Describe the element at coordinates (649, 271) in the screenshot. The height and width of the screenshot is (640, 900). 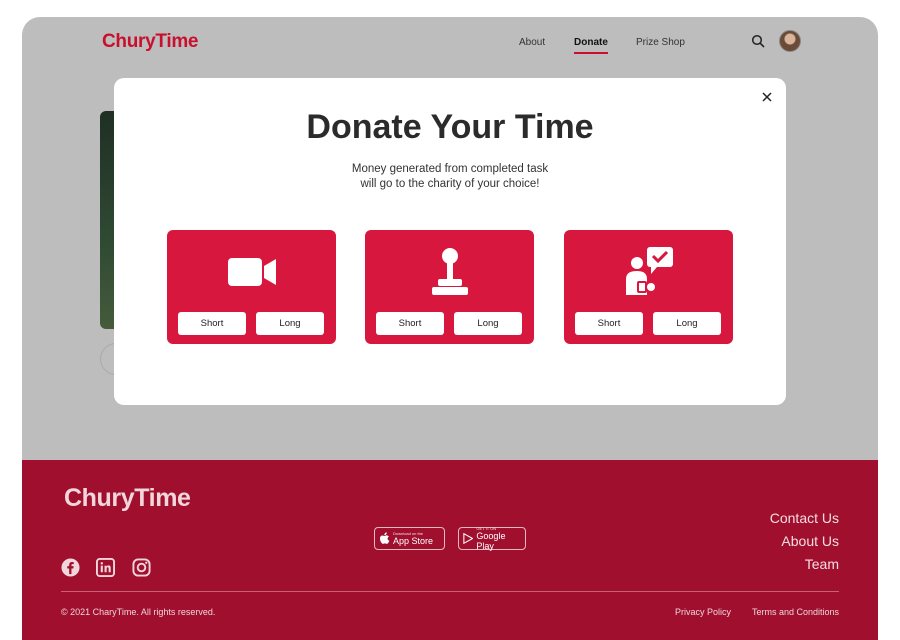
I see `survey-person-icon` at that location.